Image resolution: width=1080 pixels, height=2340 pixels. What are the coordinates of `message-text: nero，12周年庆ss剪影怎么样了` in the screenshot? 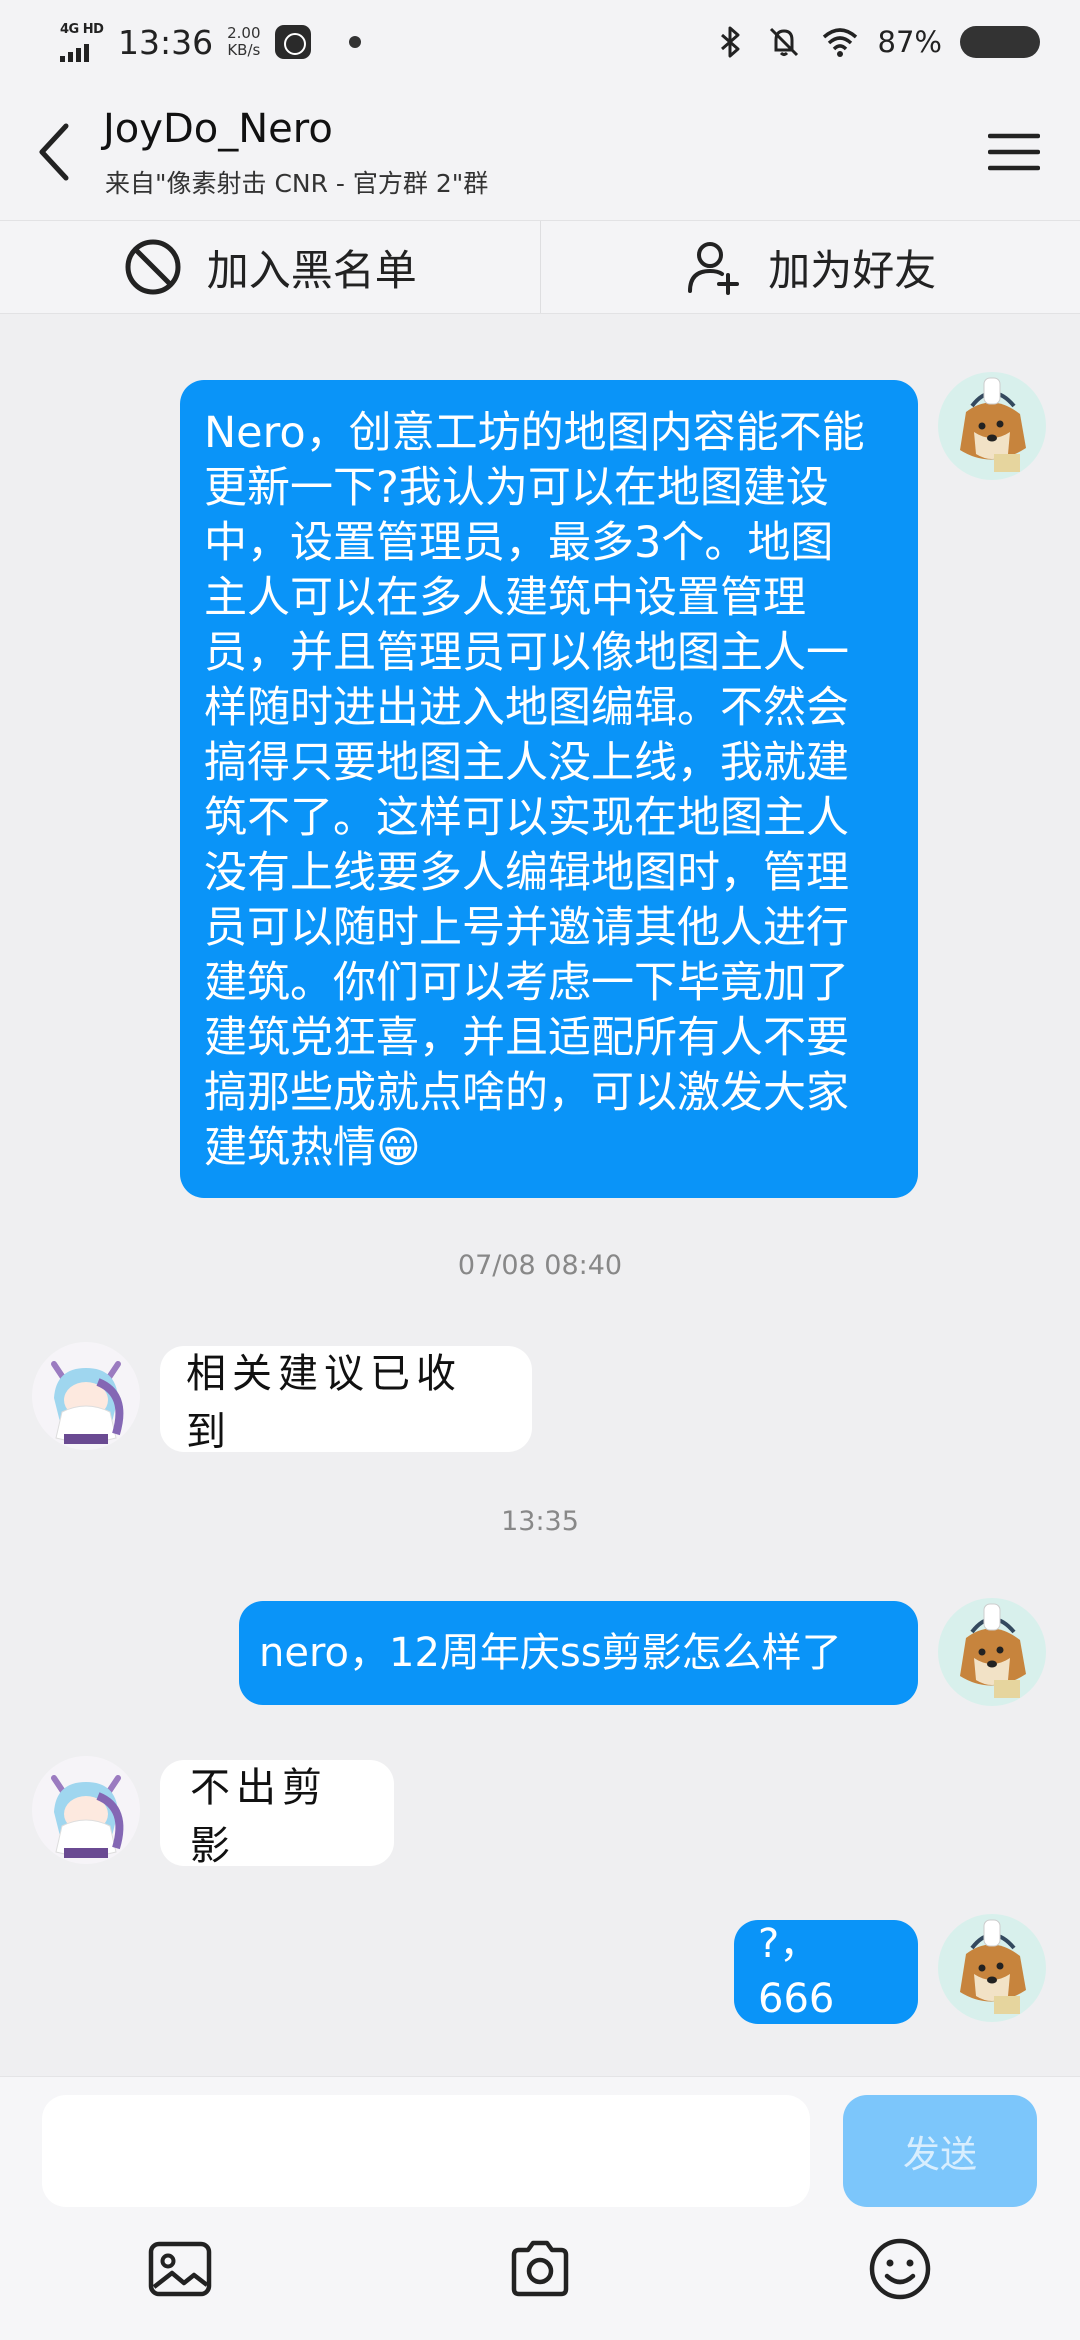 It's located at (550, 1652).